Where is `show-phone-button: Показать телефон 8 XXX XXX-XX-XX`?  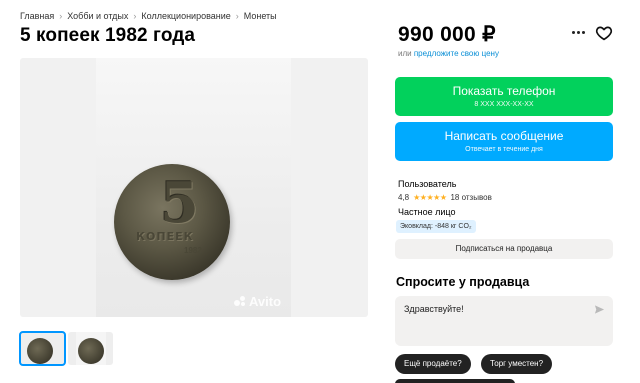 show-phone-button: Показать телефон 8 XXX XXX-XX-XX is located at coordinates (504, 96).